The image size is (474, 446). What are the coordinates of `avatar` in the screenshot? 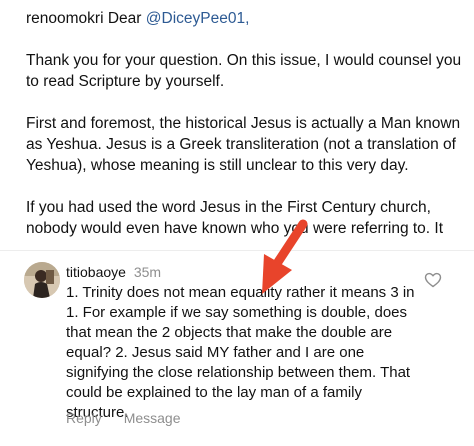 It's located at (42, 280).